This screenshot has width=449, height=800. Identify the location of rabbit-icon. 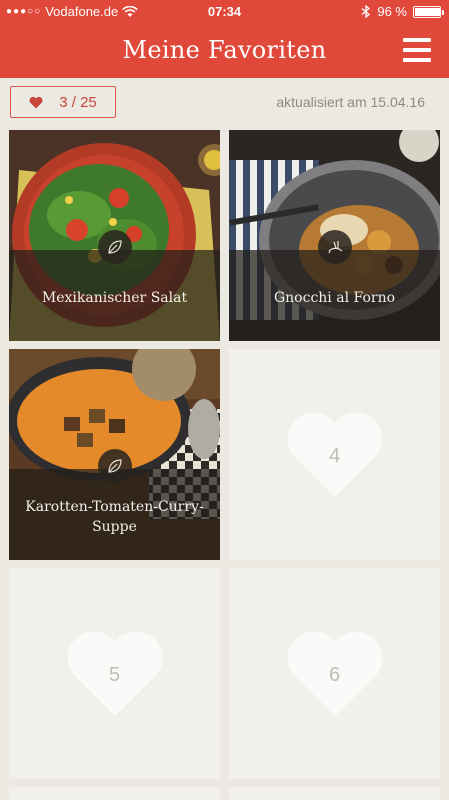
(335, 247).